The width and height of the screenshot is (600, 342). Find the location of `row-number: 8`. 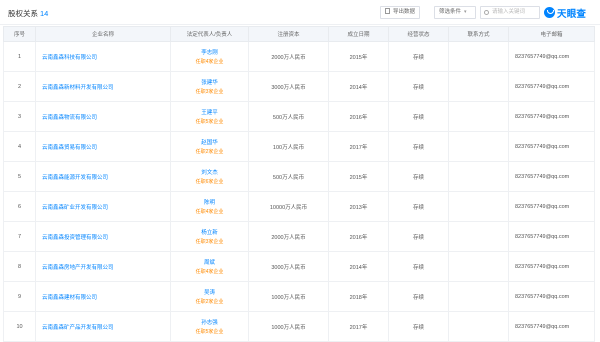

row-number: 8 is located at coordinates (19, 266).